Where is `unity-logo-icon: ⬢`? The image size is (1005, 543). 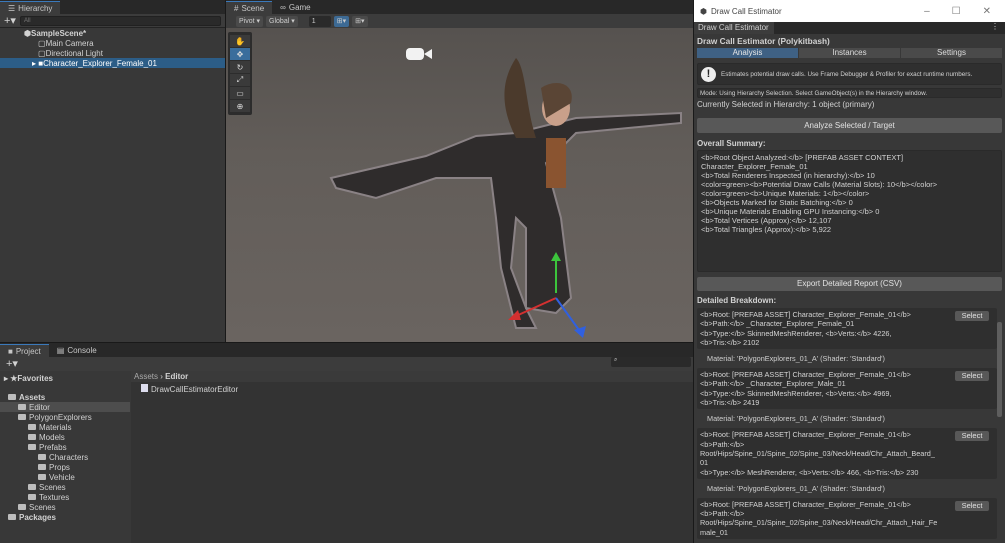
unity-logo-icon: ⬢ is located at coordinates (703, 11).